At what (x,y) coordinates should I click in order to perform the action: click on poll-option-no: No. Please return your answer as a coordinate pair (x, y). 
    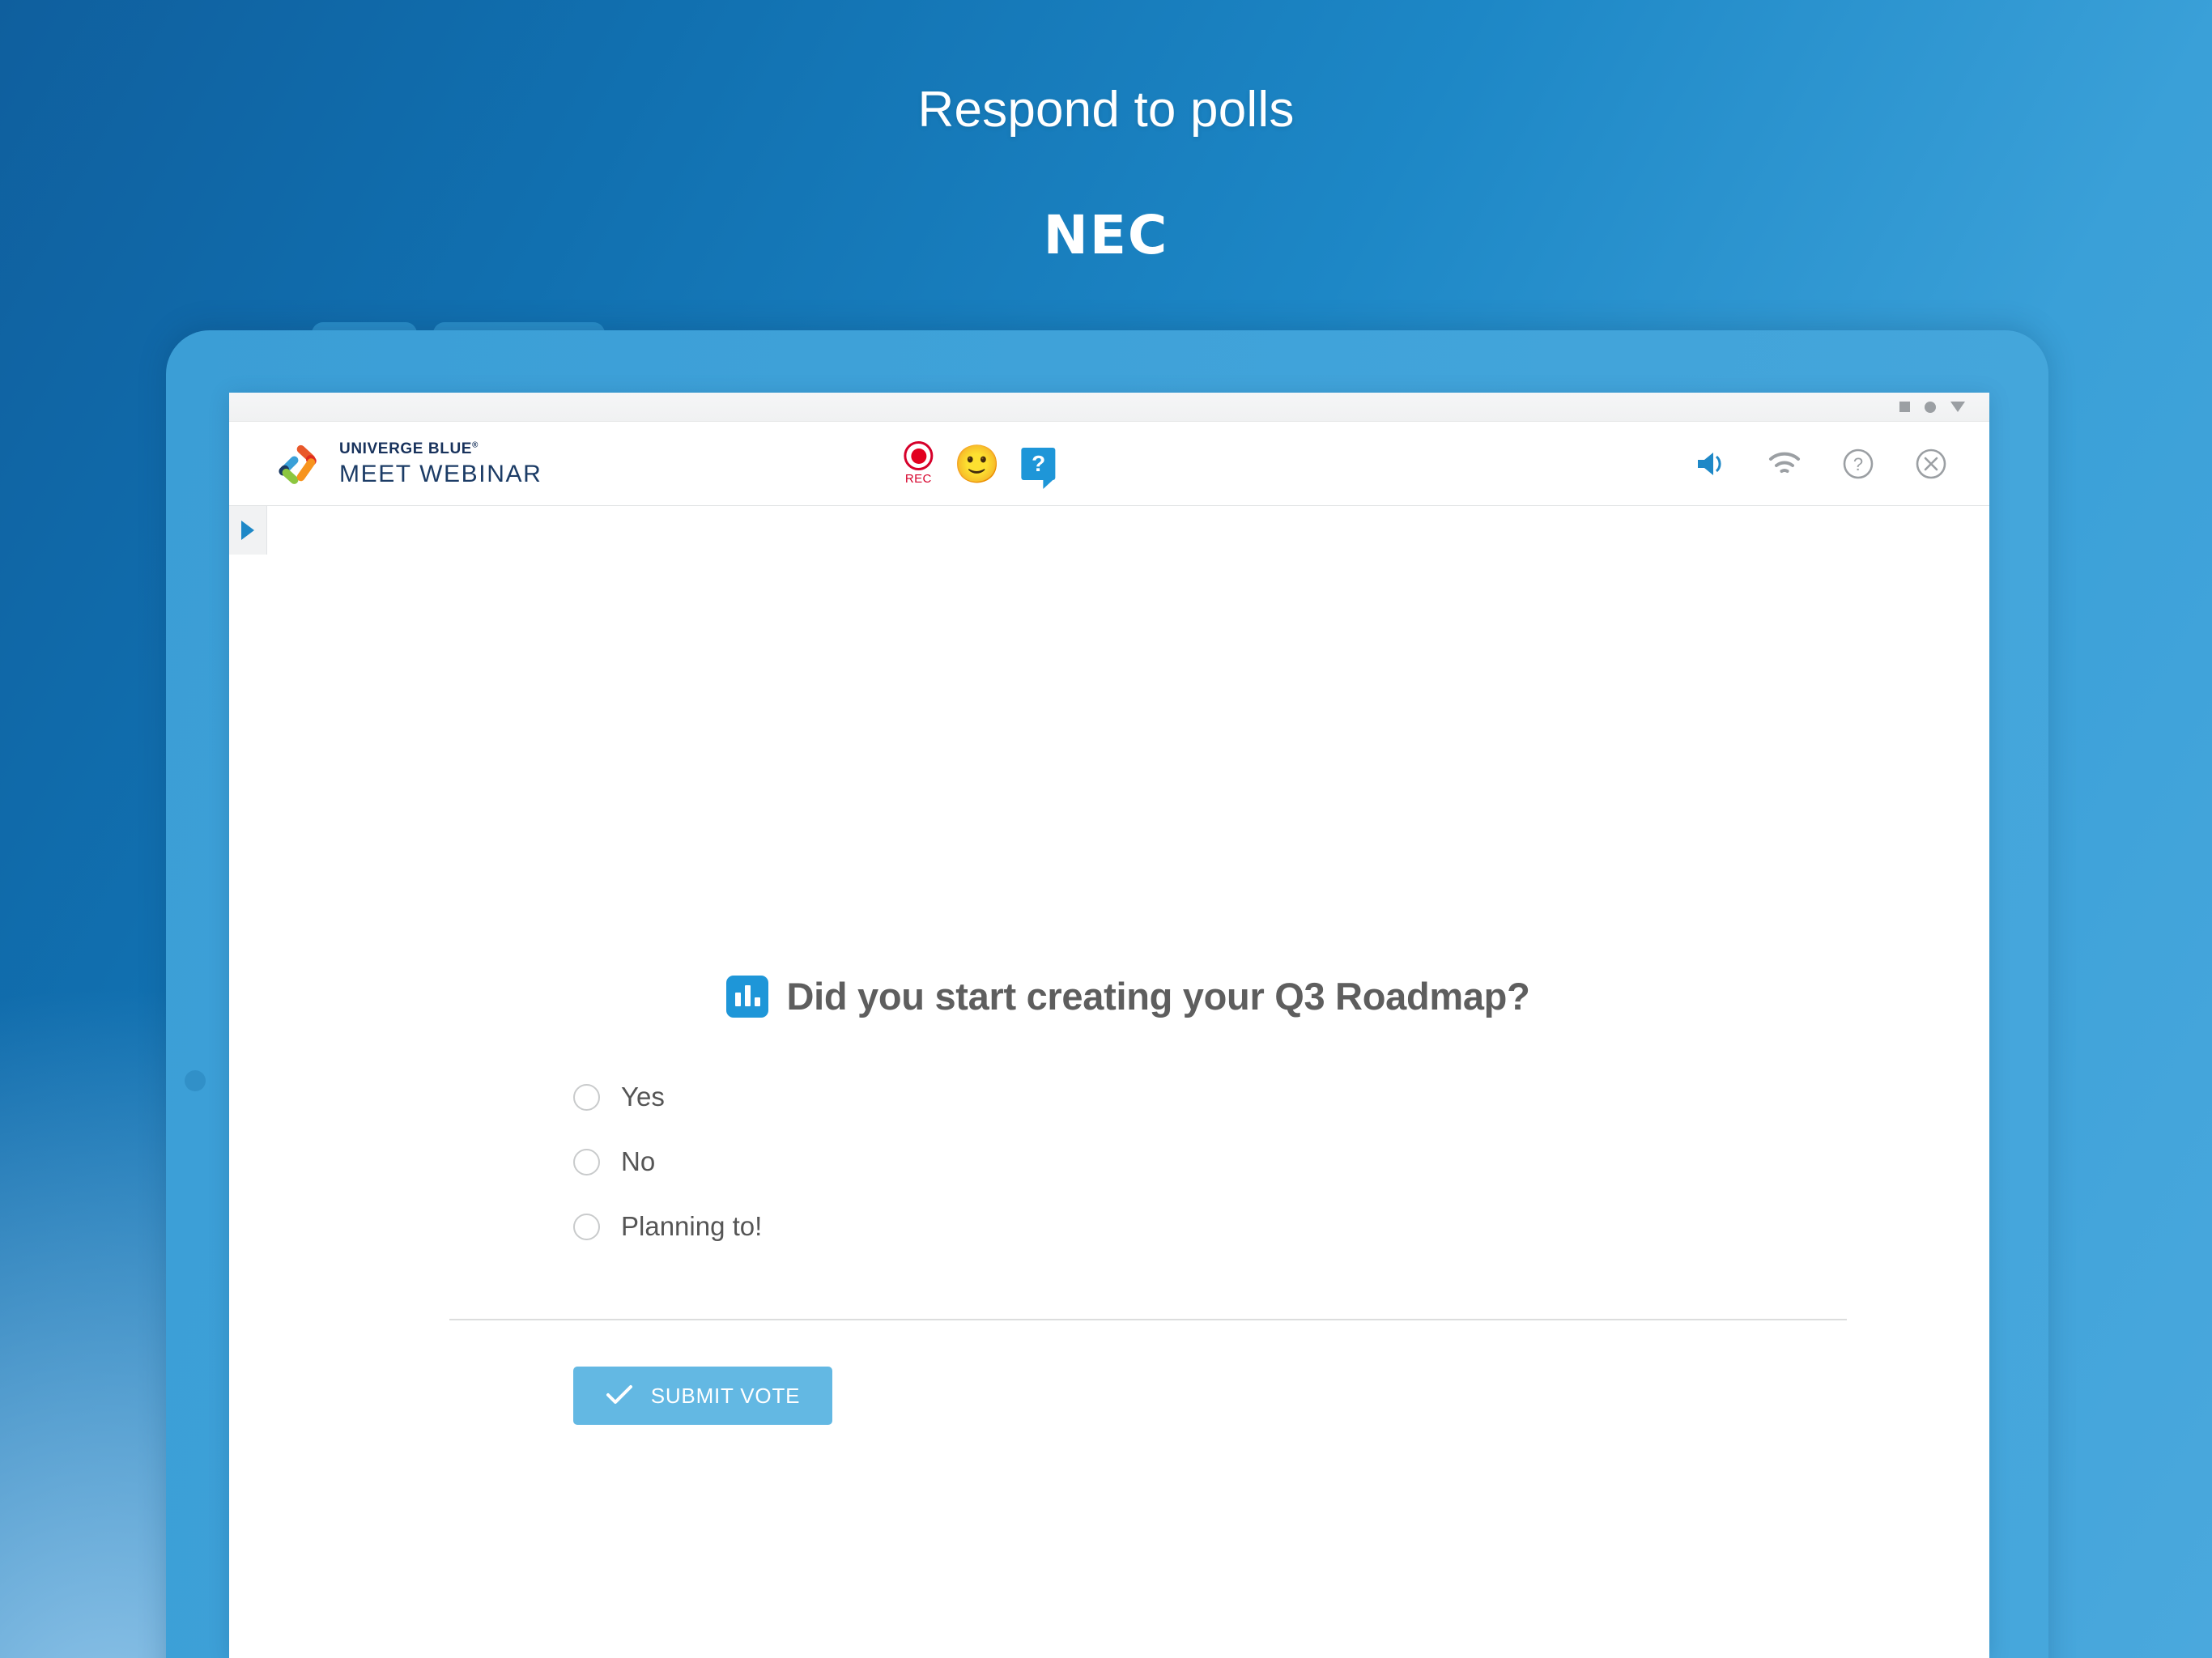
    Looking at the image, I should click on (668, 1161).